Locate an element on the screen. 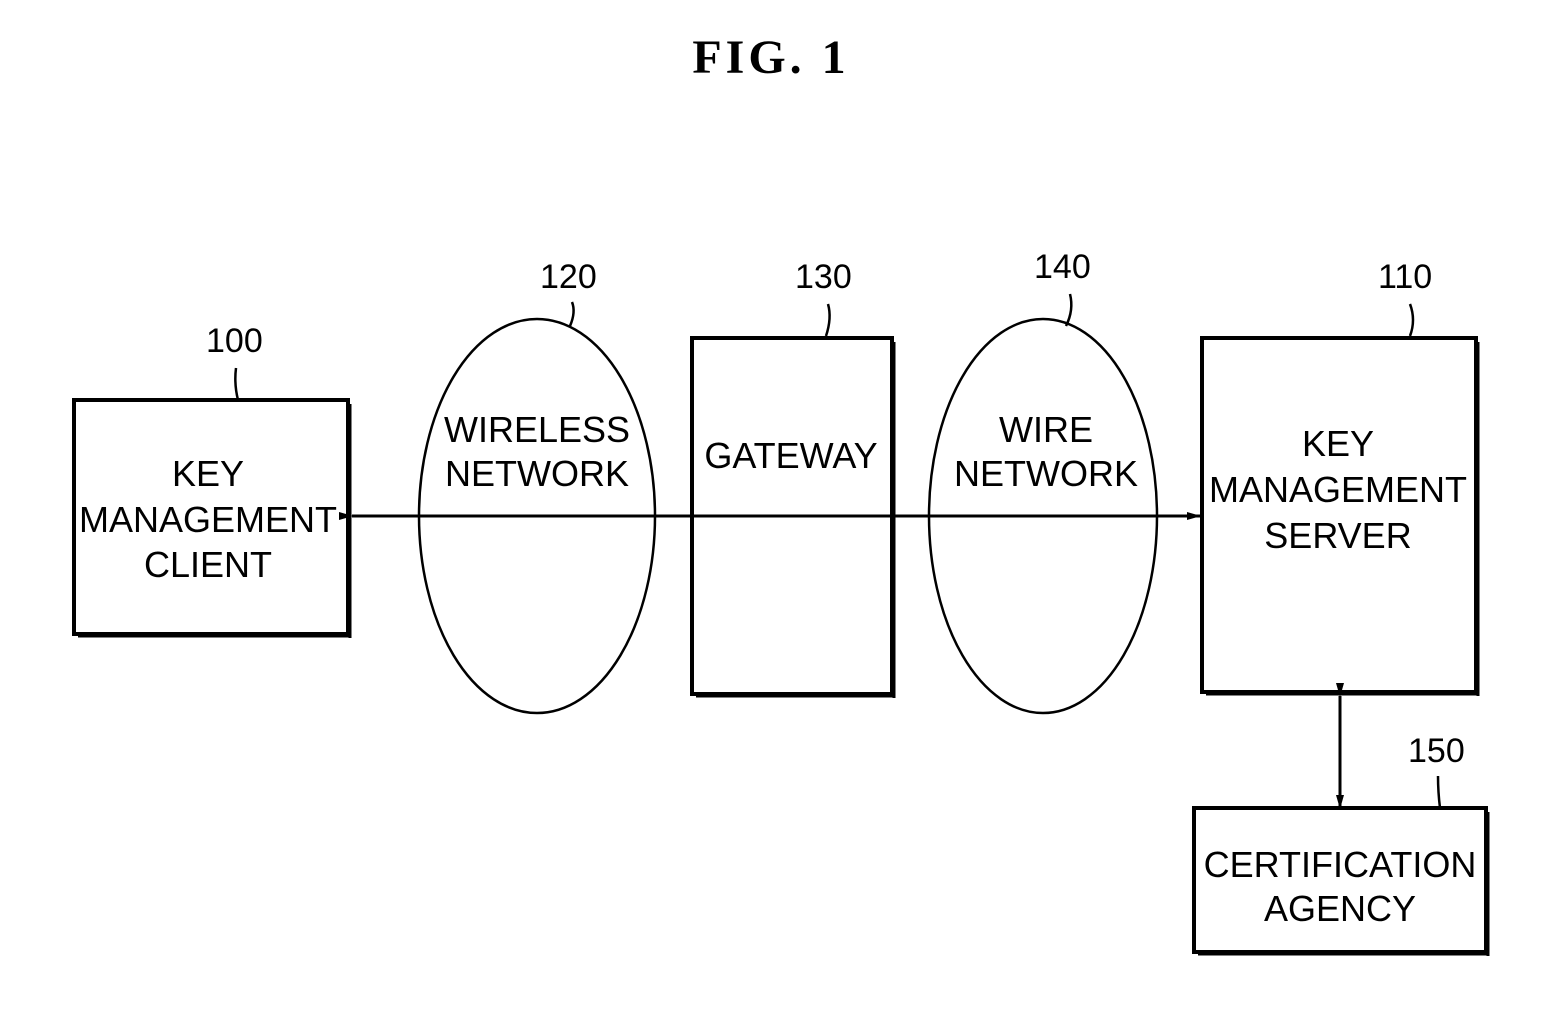 This screenshot has height=1024, width=1542. node-gateway: GATEWAY is located at coordinates (793, 517).